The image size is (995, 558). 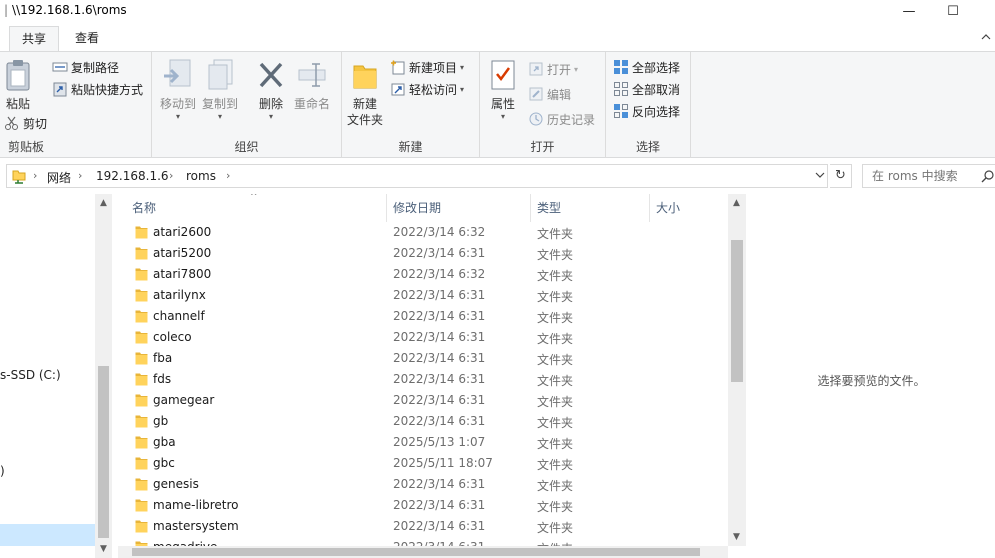 What do you see at coordinates (820, 175) in the screenshot?
I see `address-dropdown-icon` at bounding box center [820, 175].